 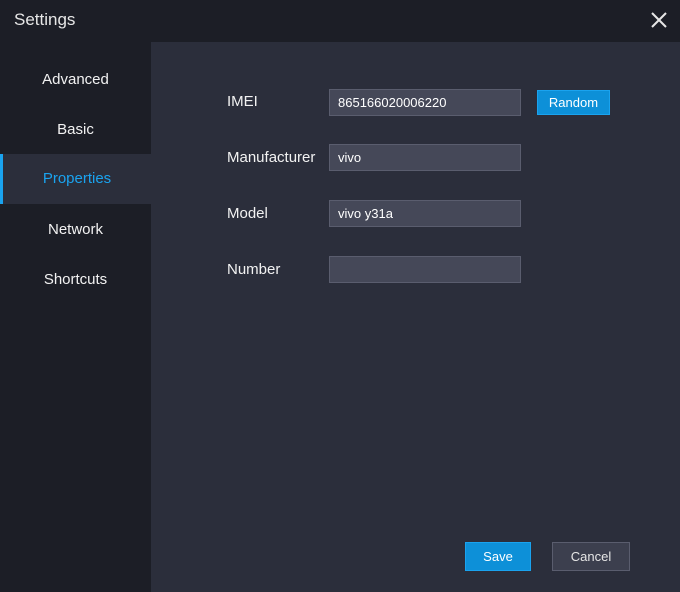 What do you see at coordinates (573, 102) in the screenshot?
I see `random-button: Random` at bounding box center [573, 102].